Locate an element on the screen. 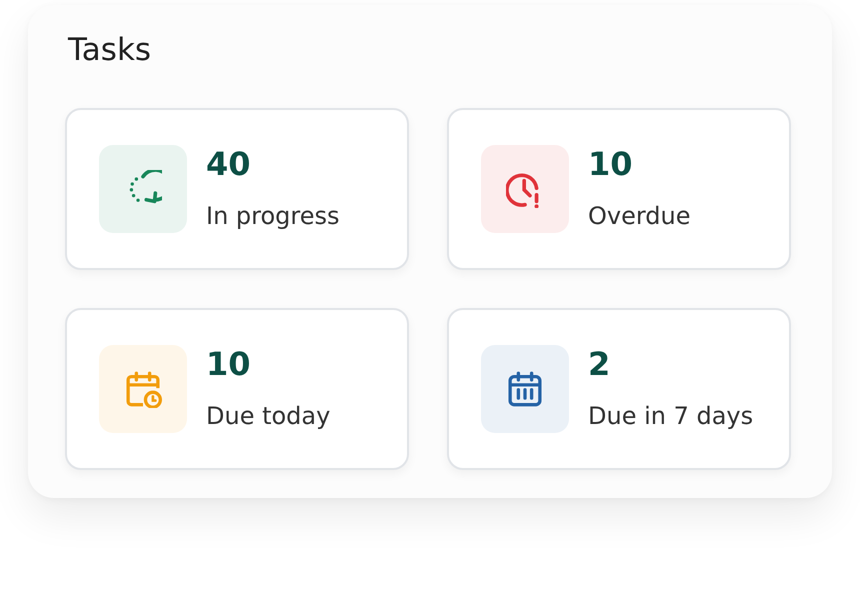 This screenshot has height=595, width=860. stat-card: 2 Due in 7 days is located at coordinates (619, 389).